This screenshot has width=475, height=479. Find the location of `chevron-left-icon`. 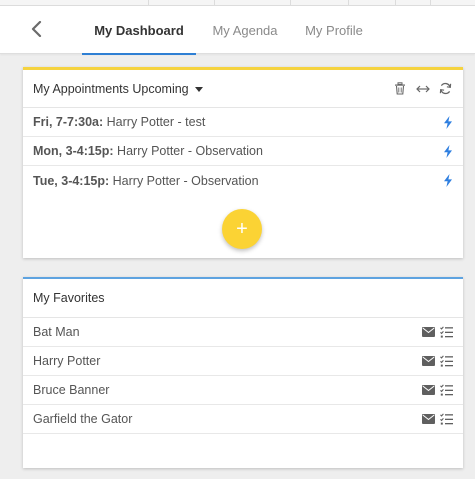

chevron-left-icon is located at coordinates (36, 29).